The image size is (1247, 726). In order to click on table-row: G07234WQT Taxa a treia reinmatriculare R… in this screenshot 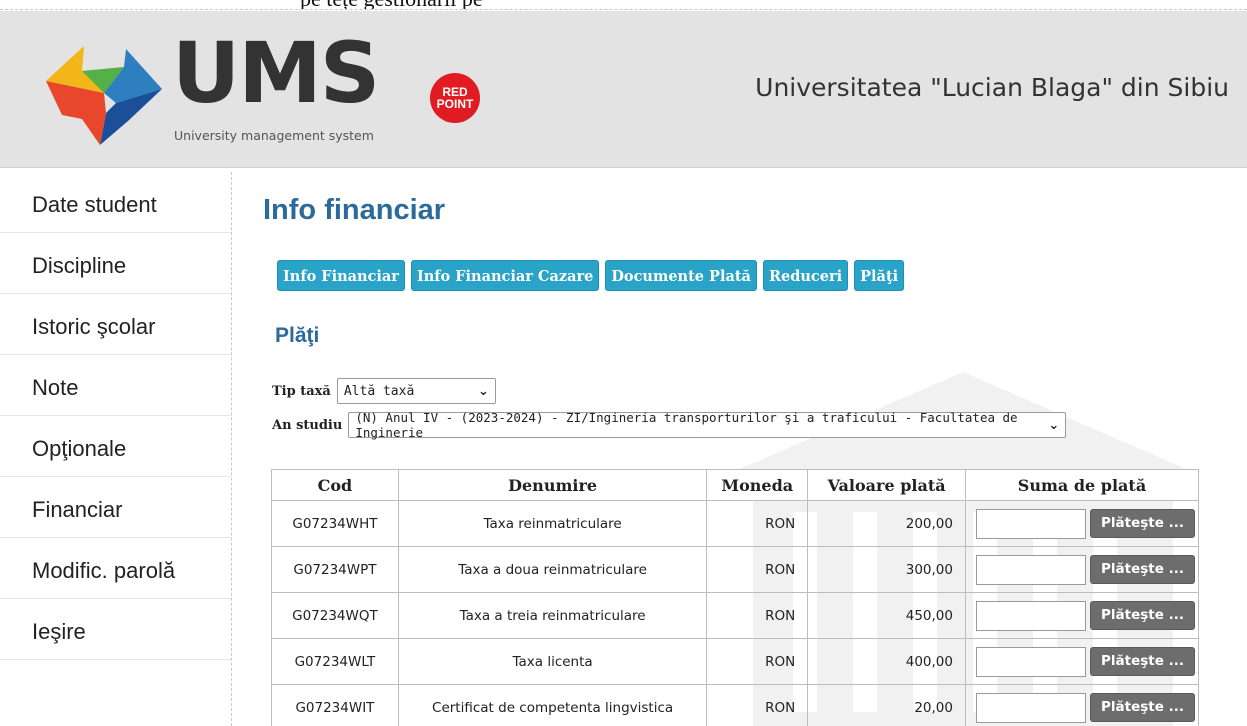, I will do `click(735, 615)`.